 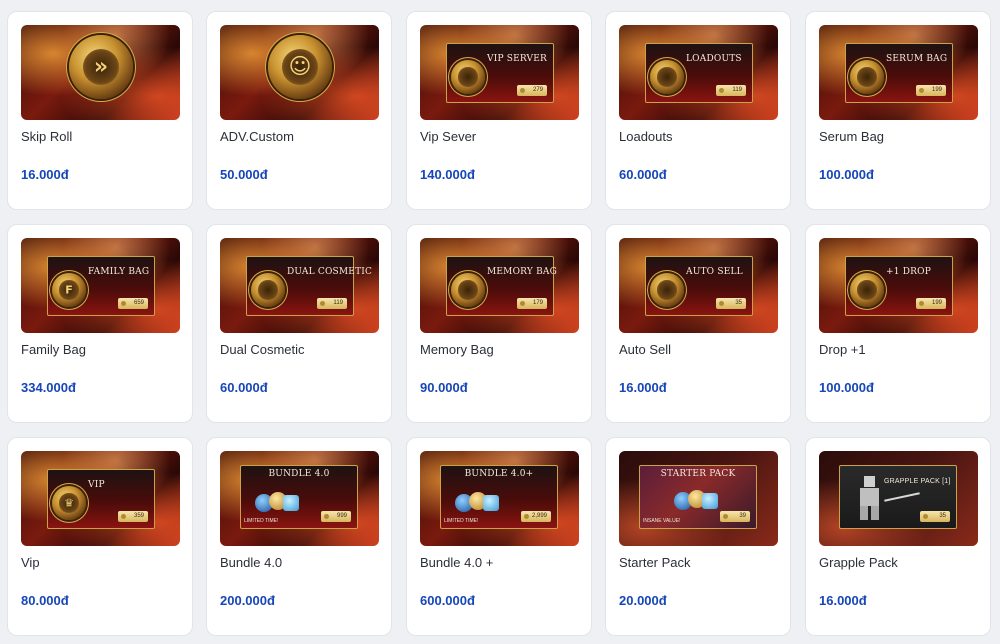 I want to click on product-name: ADV.Custom, so click(x=257, y=136).